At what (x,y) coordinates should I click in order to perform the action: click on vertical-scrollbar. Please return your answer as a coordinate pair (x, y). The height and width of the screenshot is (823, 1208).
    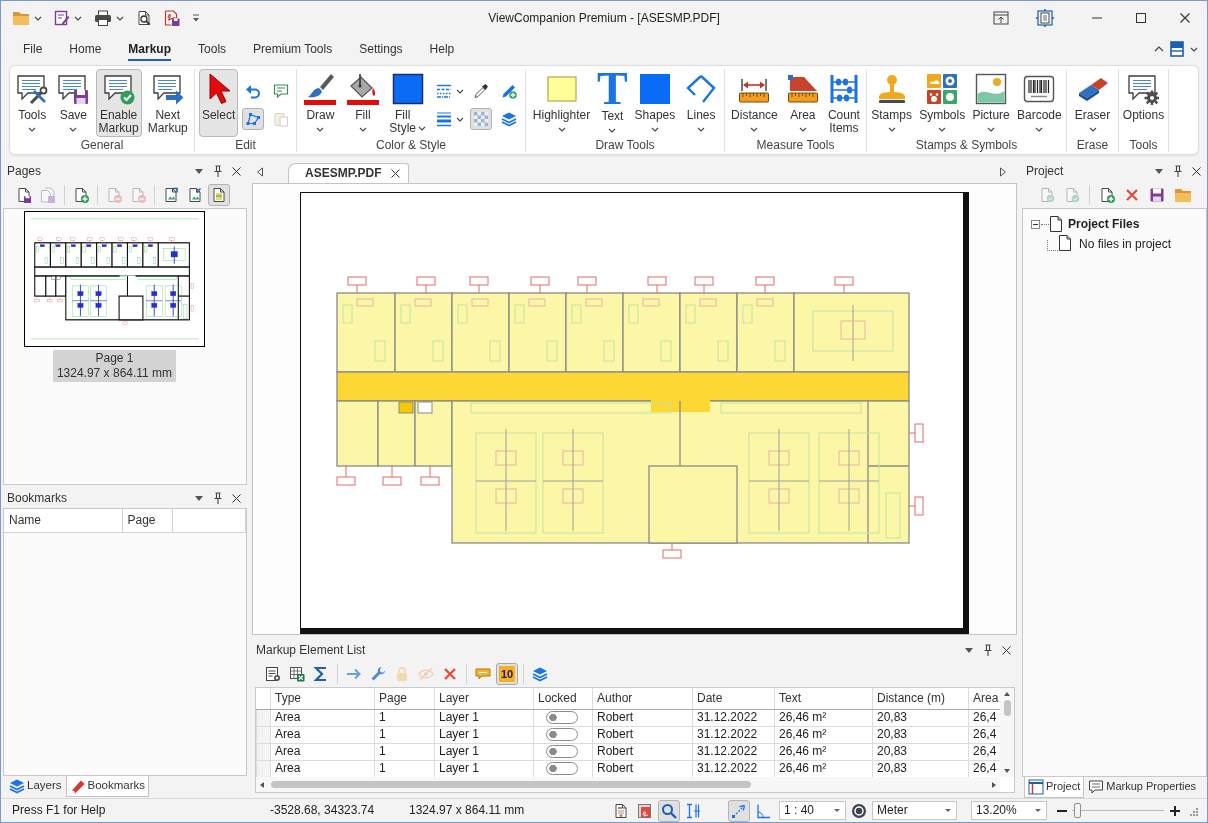
    Looking at the image, I should click on (1007, 732).